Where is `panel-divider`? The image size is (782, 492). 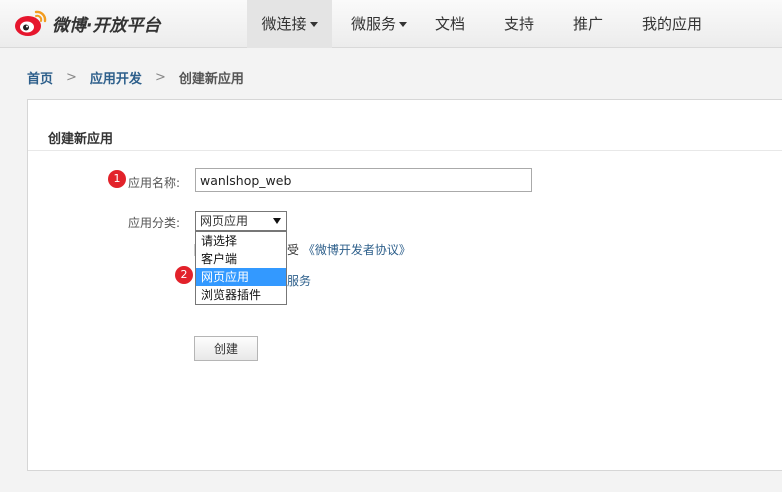 panel-divider is located at coordinates (405, 150).